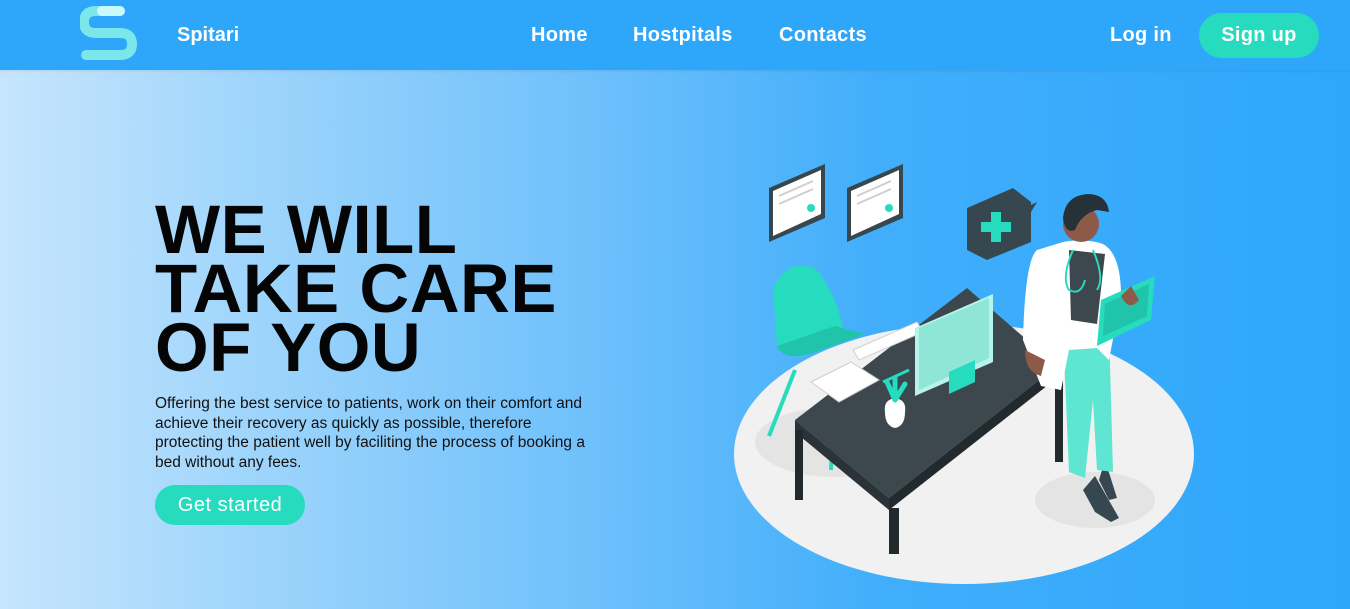 The height and width of the screenshot is (609, 1350). Describe the element at coordinates (109, 33) in the screenshot. I see `logo-icon` at that location.